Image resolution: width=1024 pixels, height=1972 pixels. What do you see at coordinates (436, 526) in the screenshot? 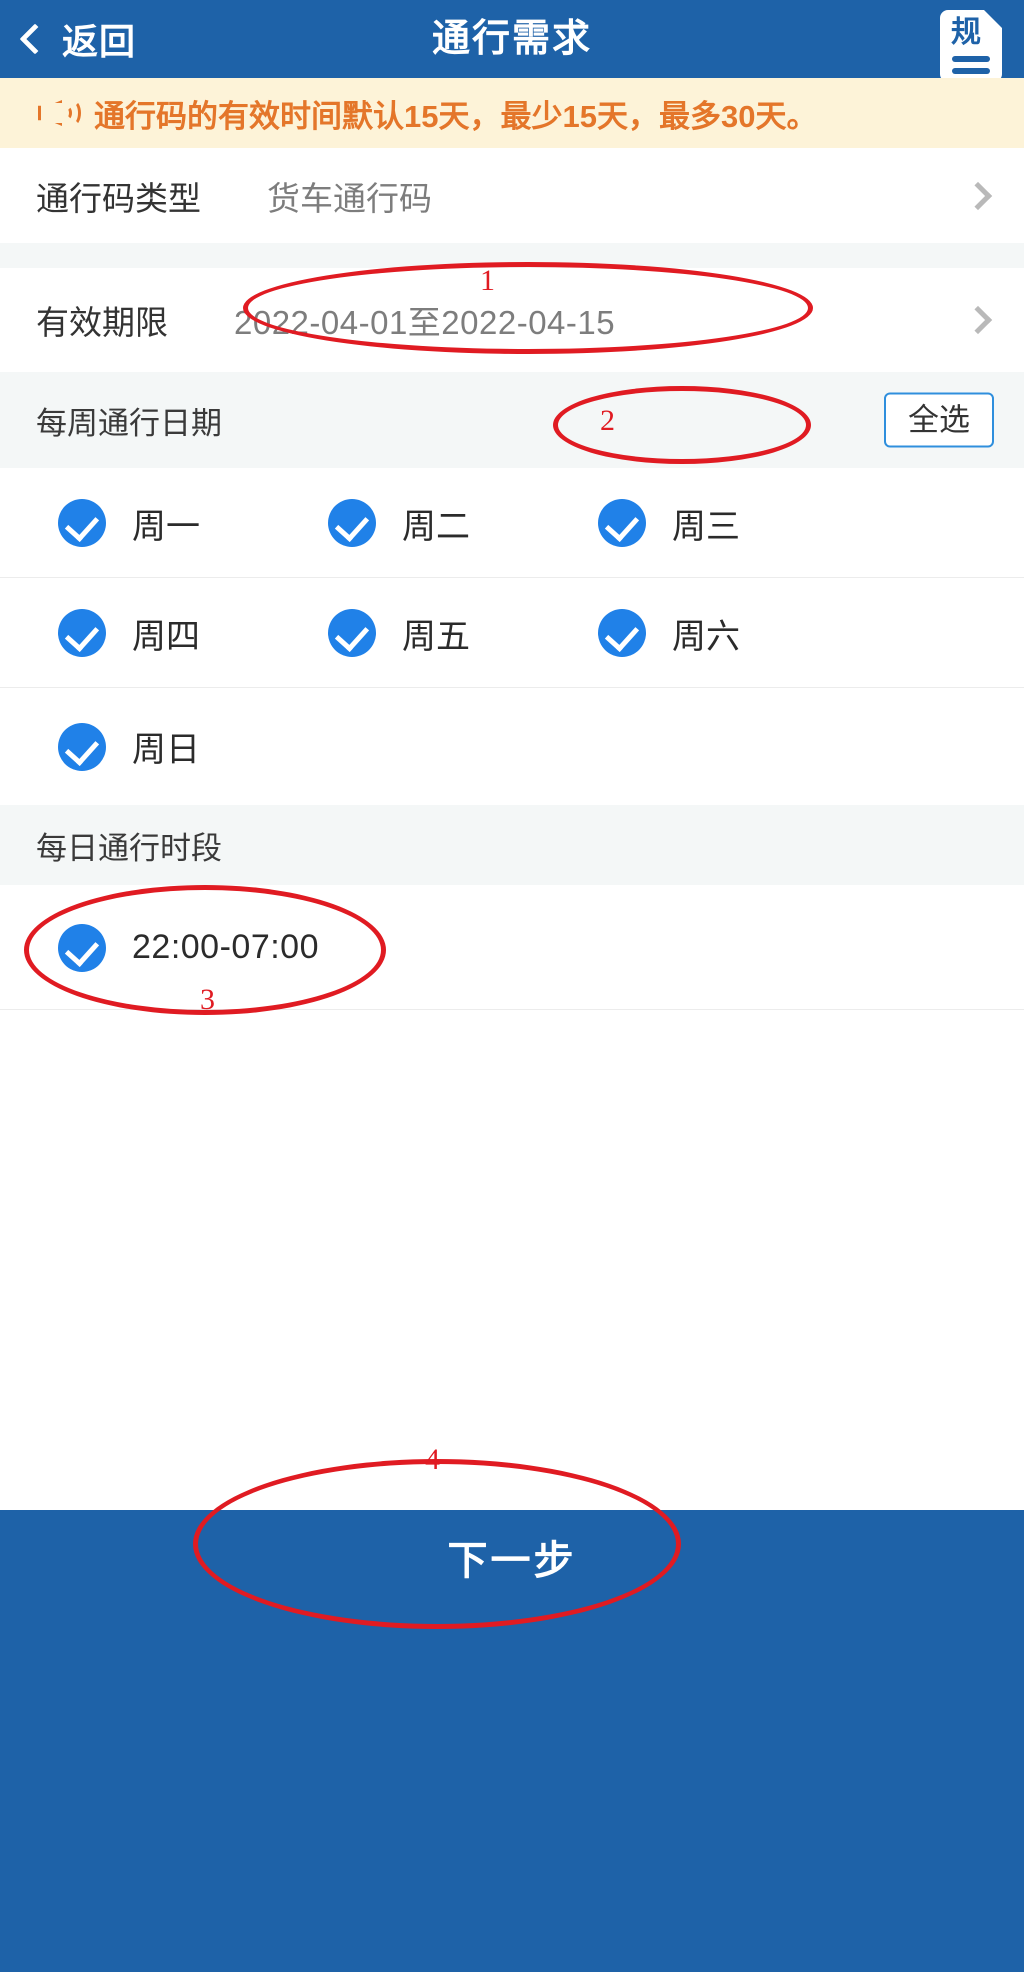
I see `weekday-label: 周二` at bounding box center [436, 526].